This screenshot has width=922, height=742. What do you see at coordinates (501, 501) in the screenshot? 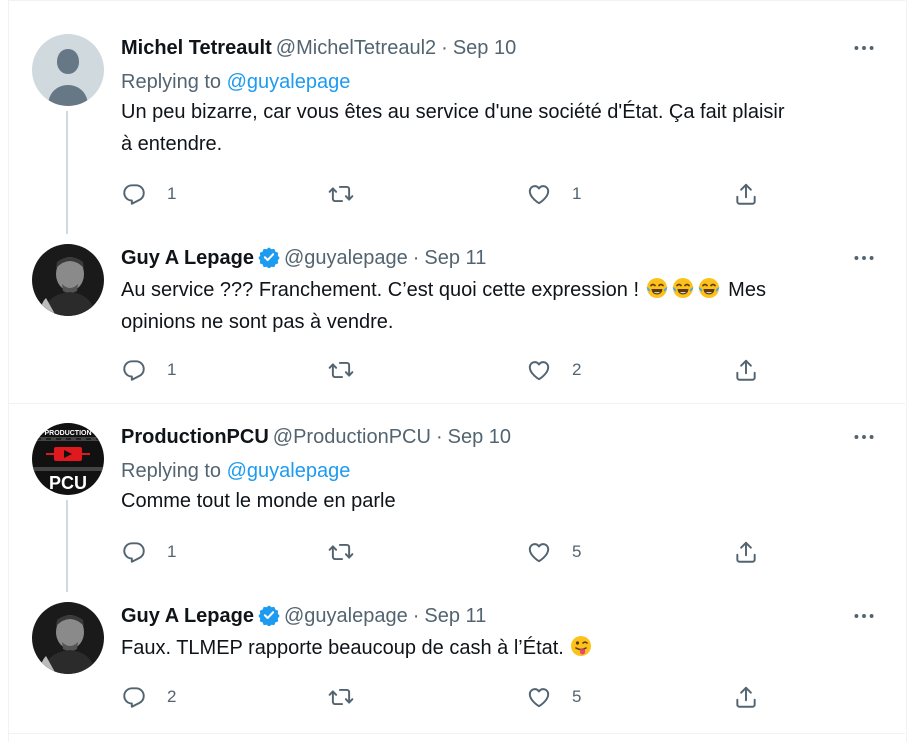
I see `tweet-text: Comme tout le monde en parle` at bounding box center [501, 501].